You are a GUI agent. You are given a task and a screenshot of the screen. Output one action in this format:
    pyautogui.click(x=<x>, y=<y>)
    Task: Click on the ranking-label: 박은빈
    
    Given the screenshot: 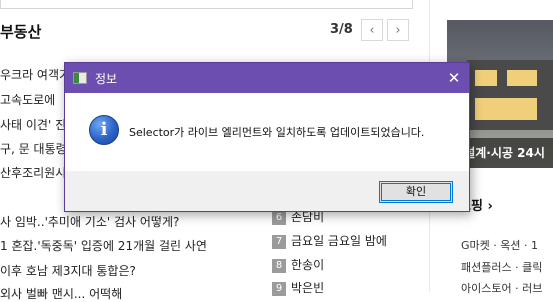 What is the action you would take?
    pyautogui.click(x=308, y=288)
    